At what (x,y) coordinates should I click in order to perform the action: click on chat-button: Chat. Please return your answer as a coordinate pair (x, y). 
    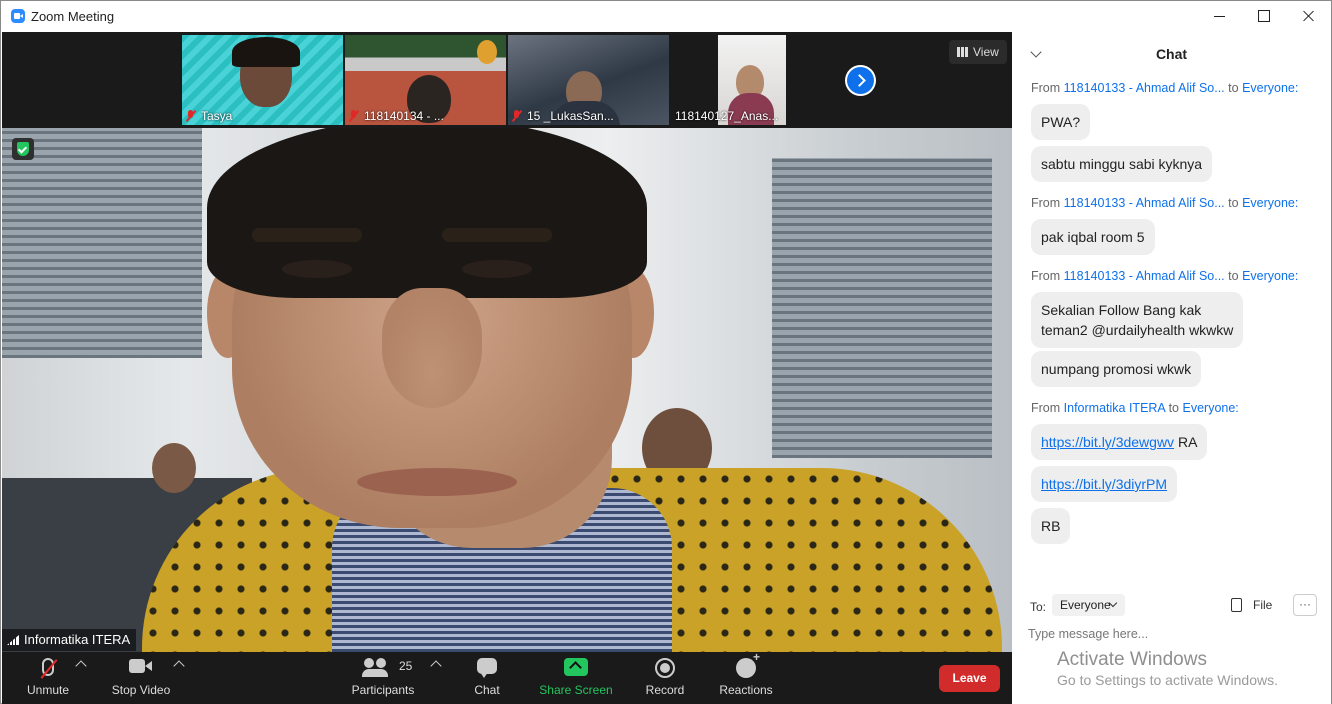
    Looking at the image, I should click on (487, 678).